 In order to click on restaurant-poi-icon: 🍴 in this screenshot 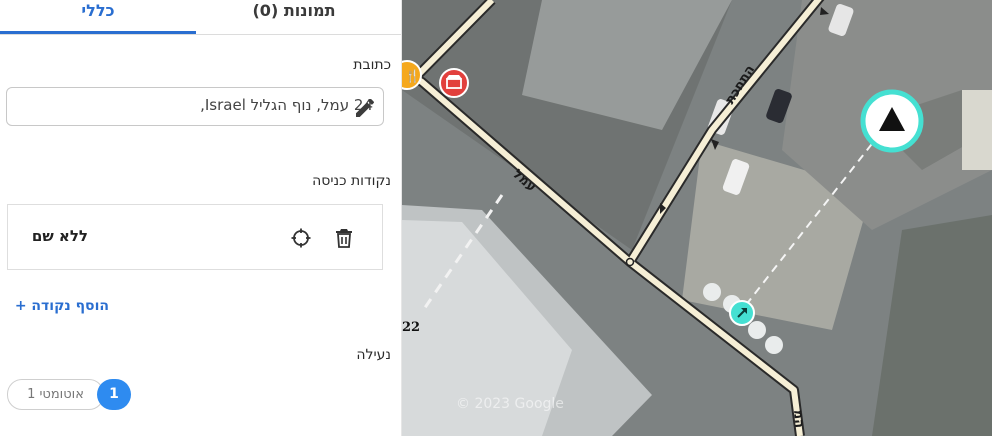, I will do `click(412, 75)`.